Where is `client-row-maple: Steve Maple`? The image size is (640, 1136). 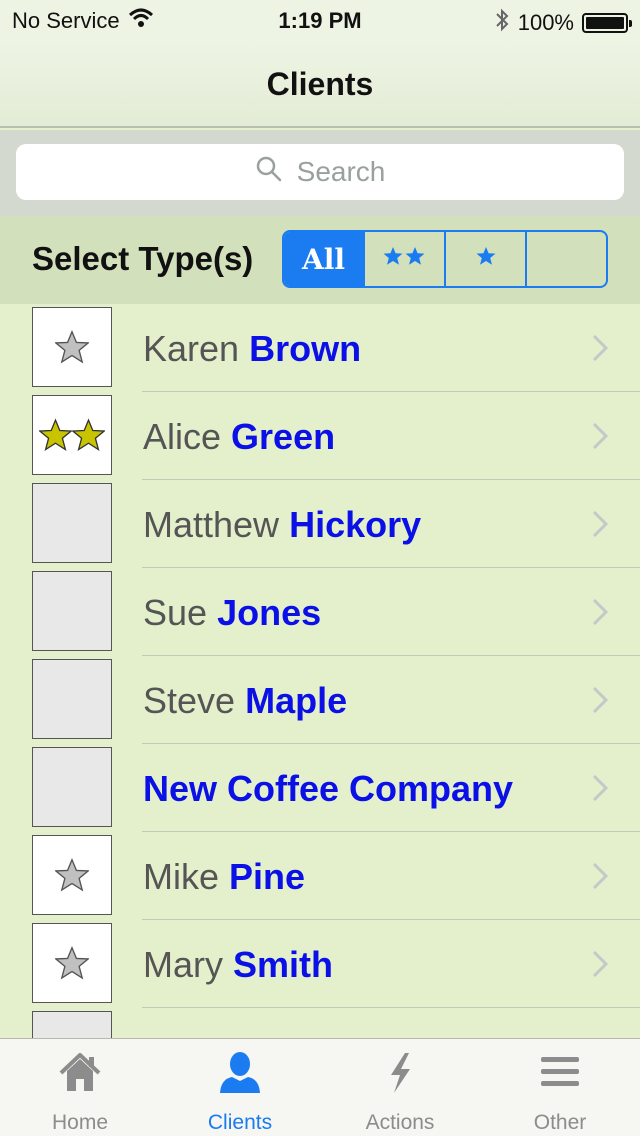 client-row-maple: Steve Maple is located at coordinates (320, 700).